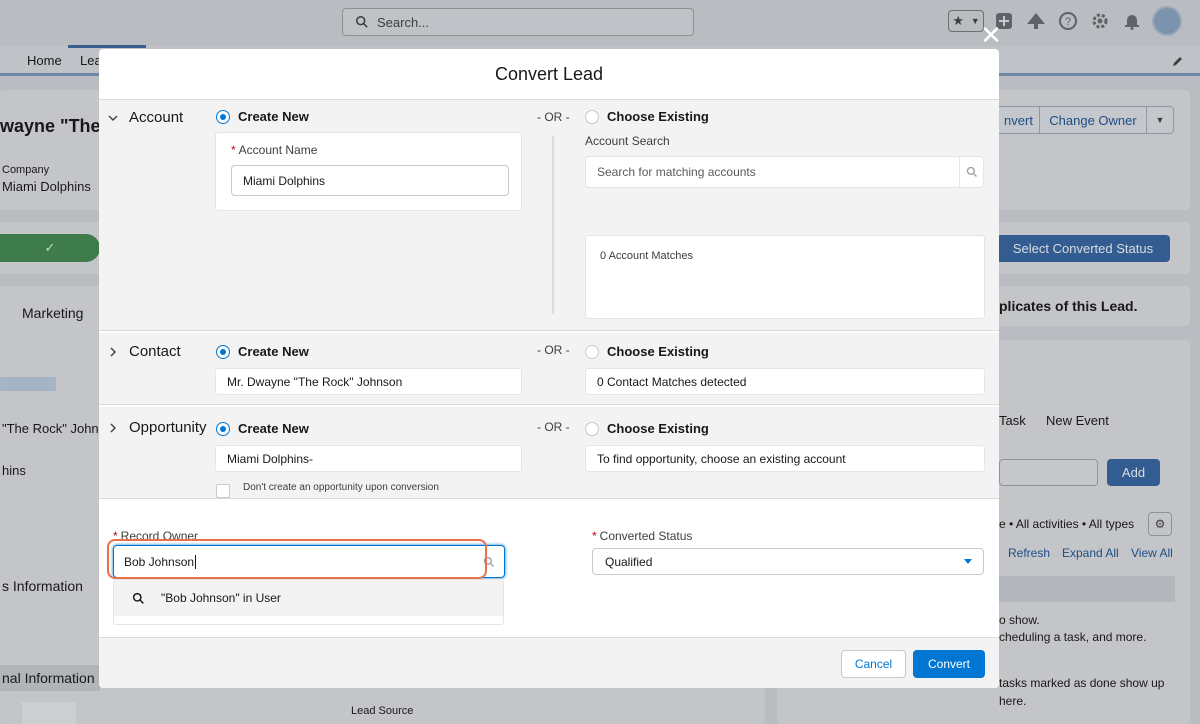 This screenshot has height=724, width=1200. I want to click on notifications-button, so click(1132, 21).